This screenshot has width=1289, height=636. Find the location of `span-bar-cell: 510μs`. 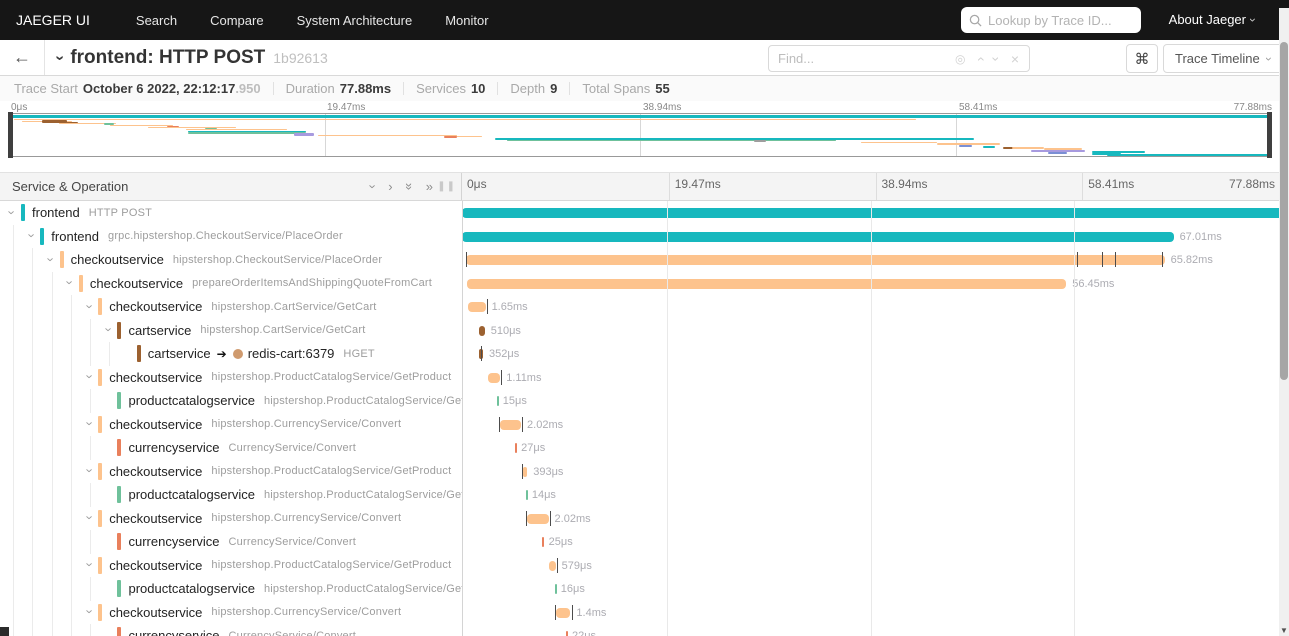

span-bar-cell: 510μs is located at coordinates (875, 331).